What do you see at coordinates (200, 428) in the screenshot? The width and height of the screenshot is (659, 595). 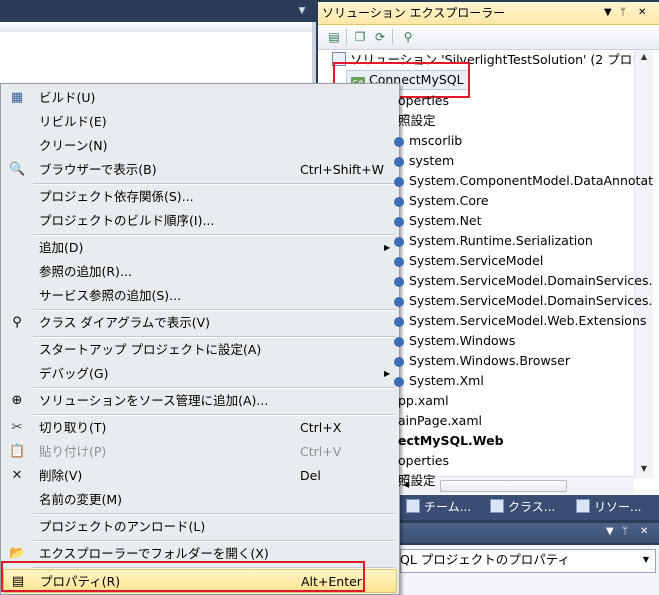 I see `menu-item-切り取り: ✂ 切り取り(T) Ctrl+X` at bounding box center [200, 428].